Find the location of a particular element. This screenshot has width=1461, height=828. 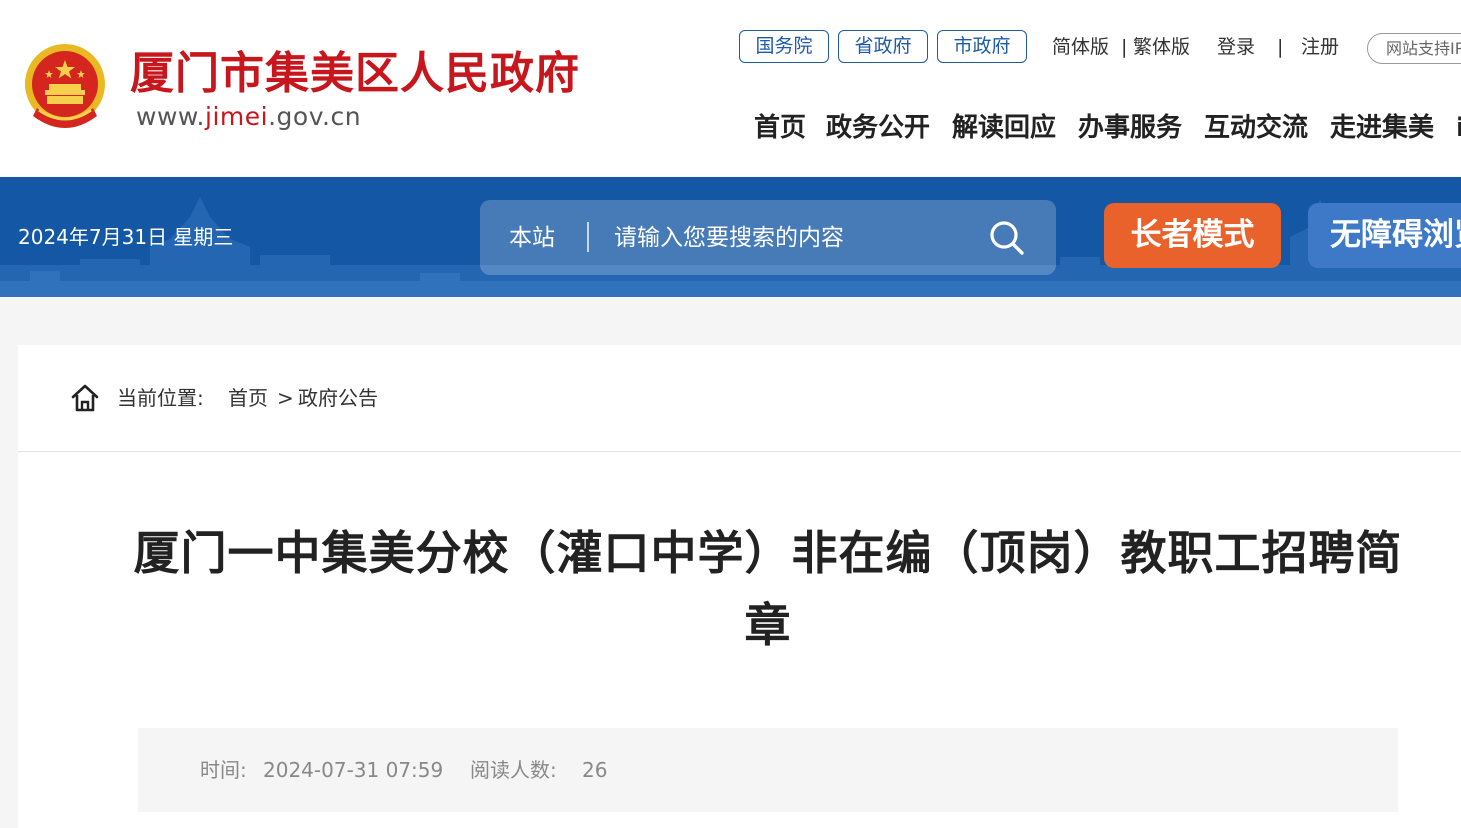

nav-more: i is located at coordinates (1458, 128).